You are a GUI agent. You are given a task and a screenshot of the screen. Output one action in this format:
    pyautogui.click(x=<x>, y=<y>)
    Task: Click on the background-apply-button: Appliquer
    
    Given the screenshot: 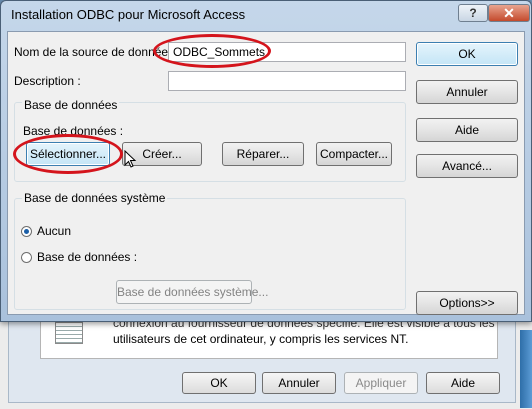 What is the action you would take?
    pyautogui.click(x=381, y=383)
    